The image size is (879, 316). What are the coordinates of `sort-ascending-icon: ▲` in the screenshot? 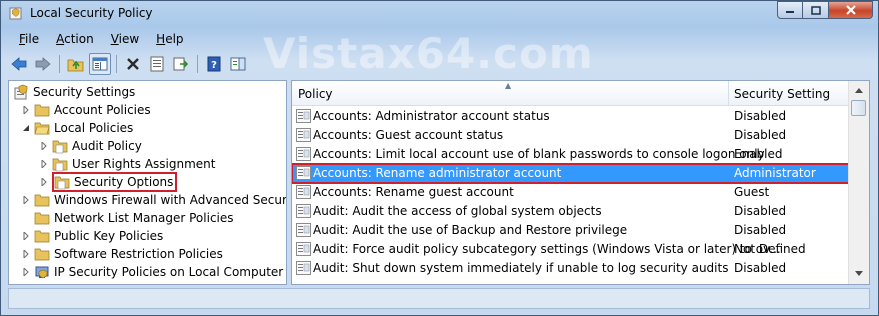 It's located at (508, 85).